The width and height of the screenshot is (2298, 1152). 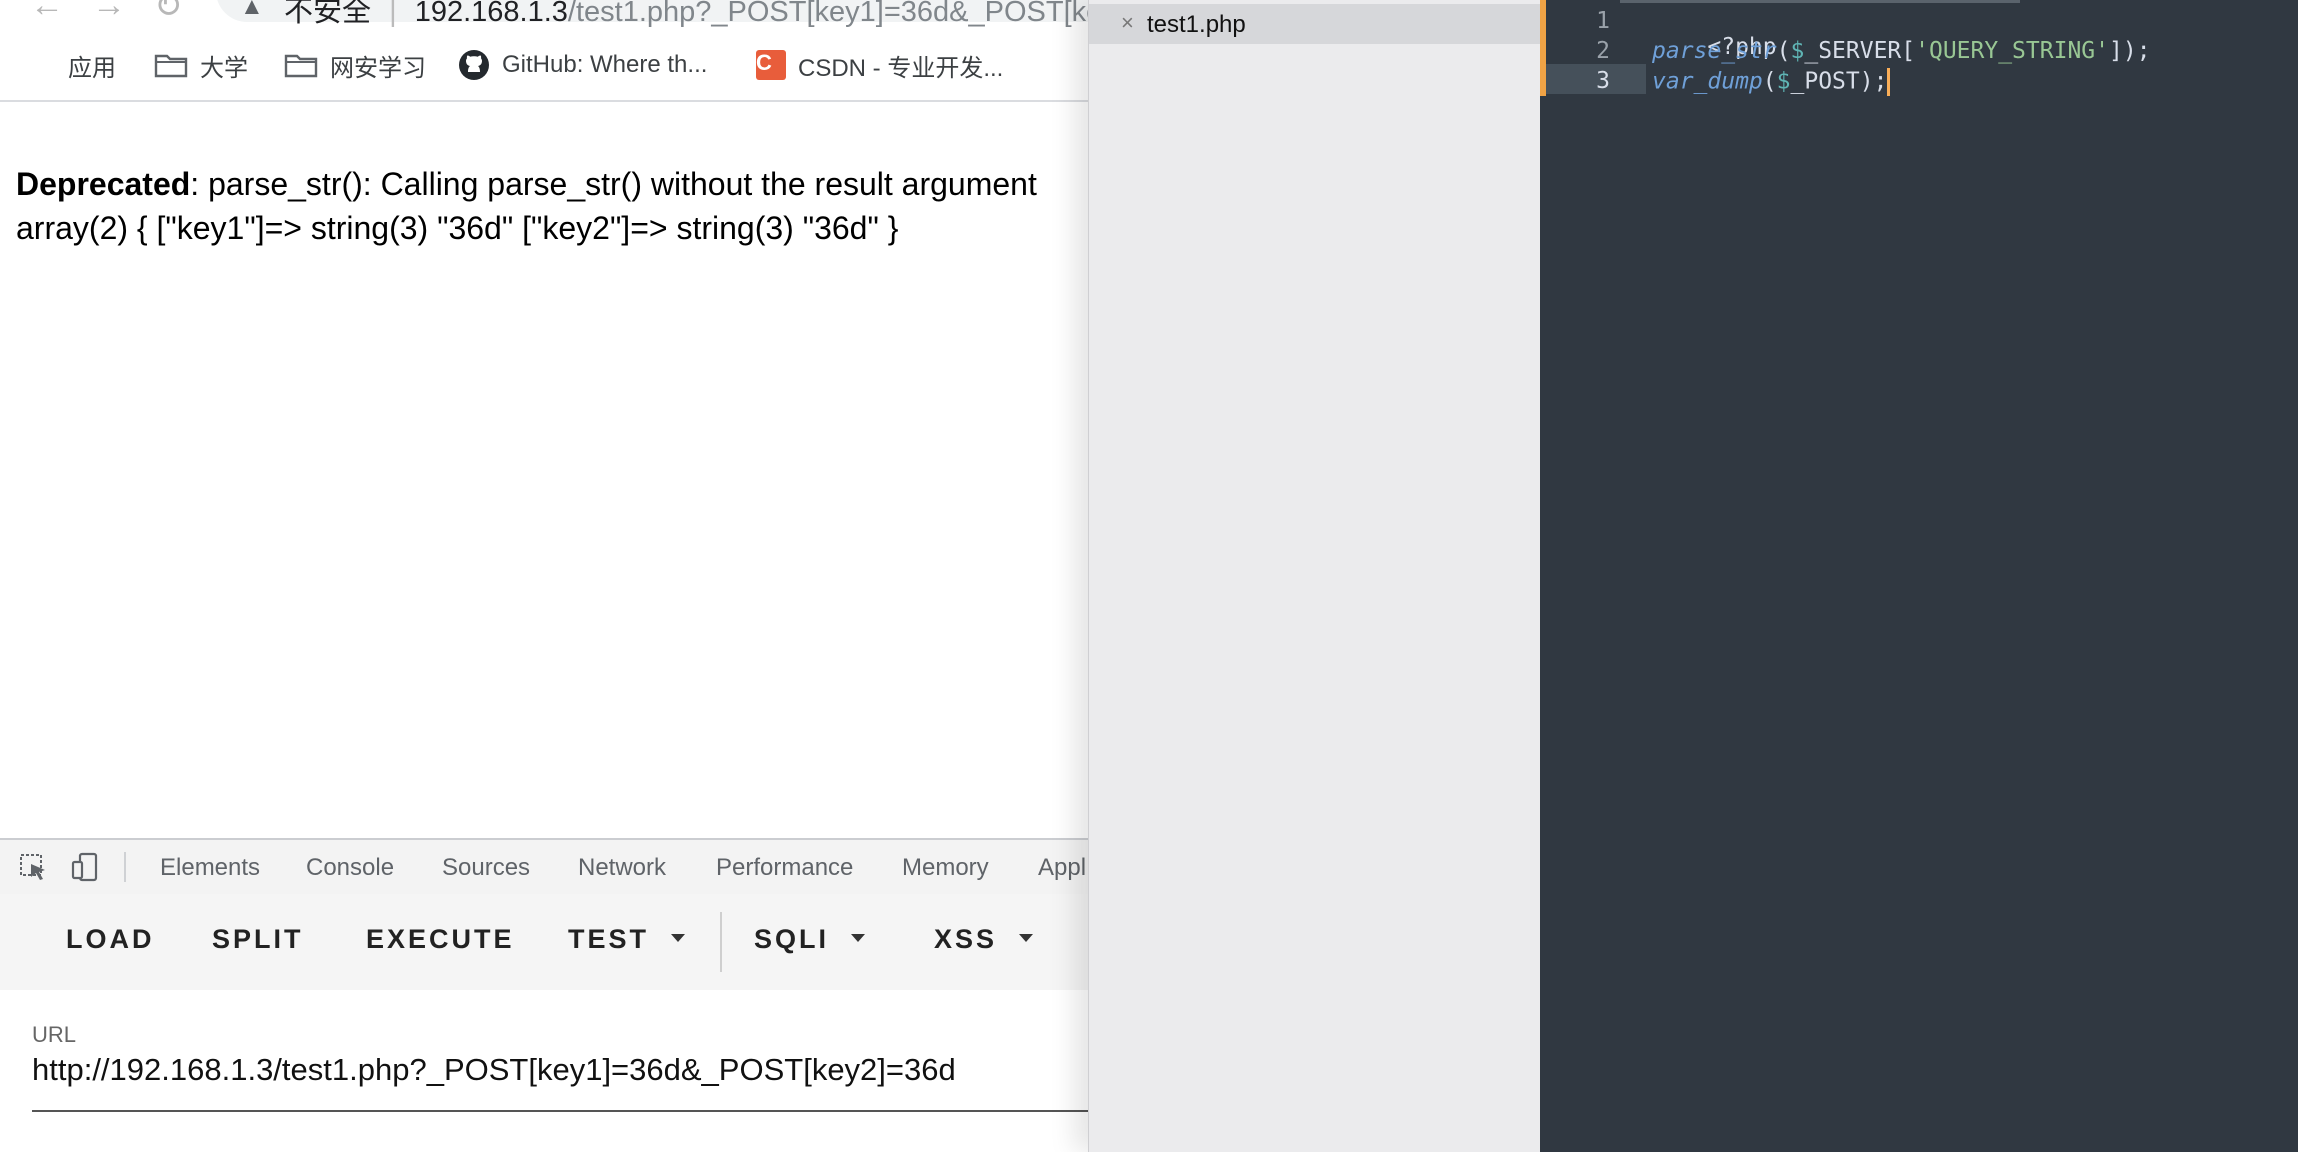 I want to click on test-dropdown: TEST, so click(x=627, y=939).